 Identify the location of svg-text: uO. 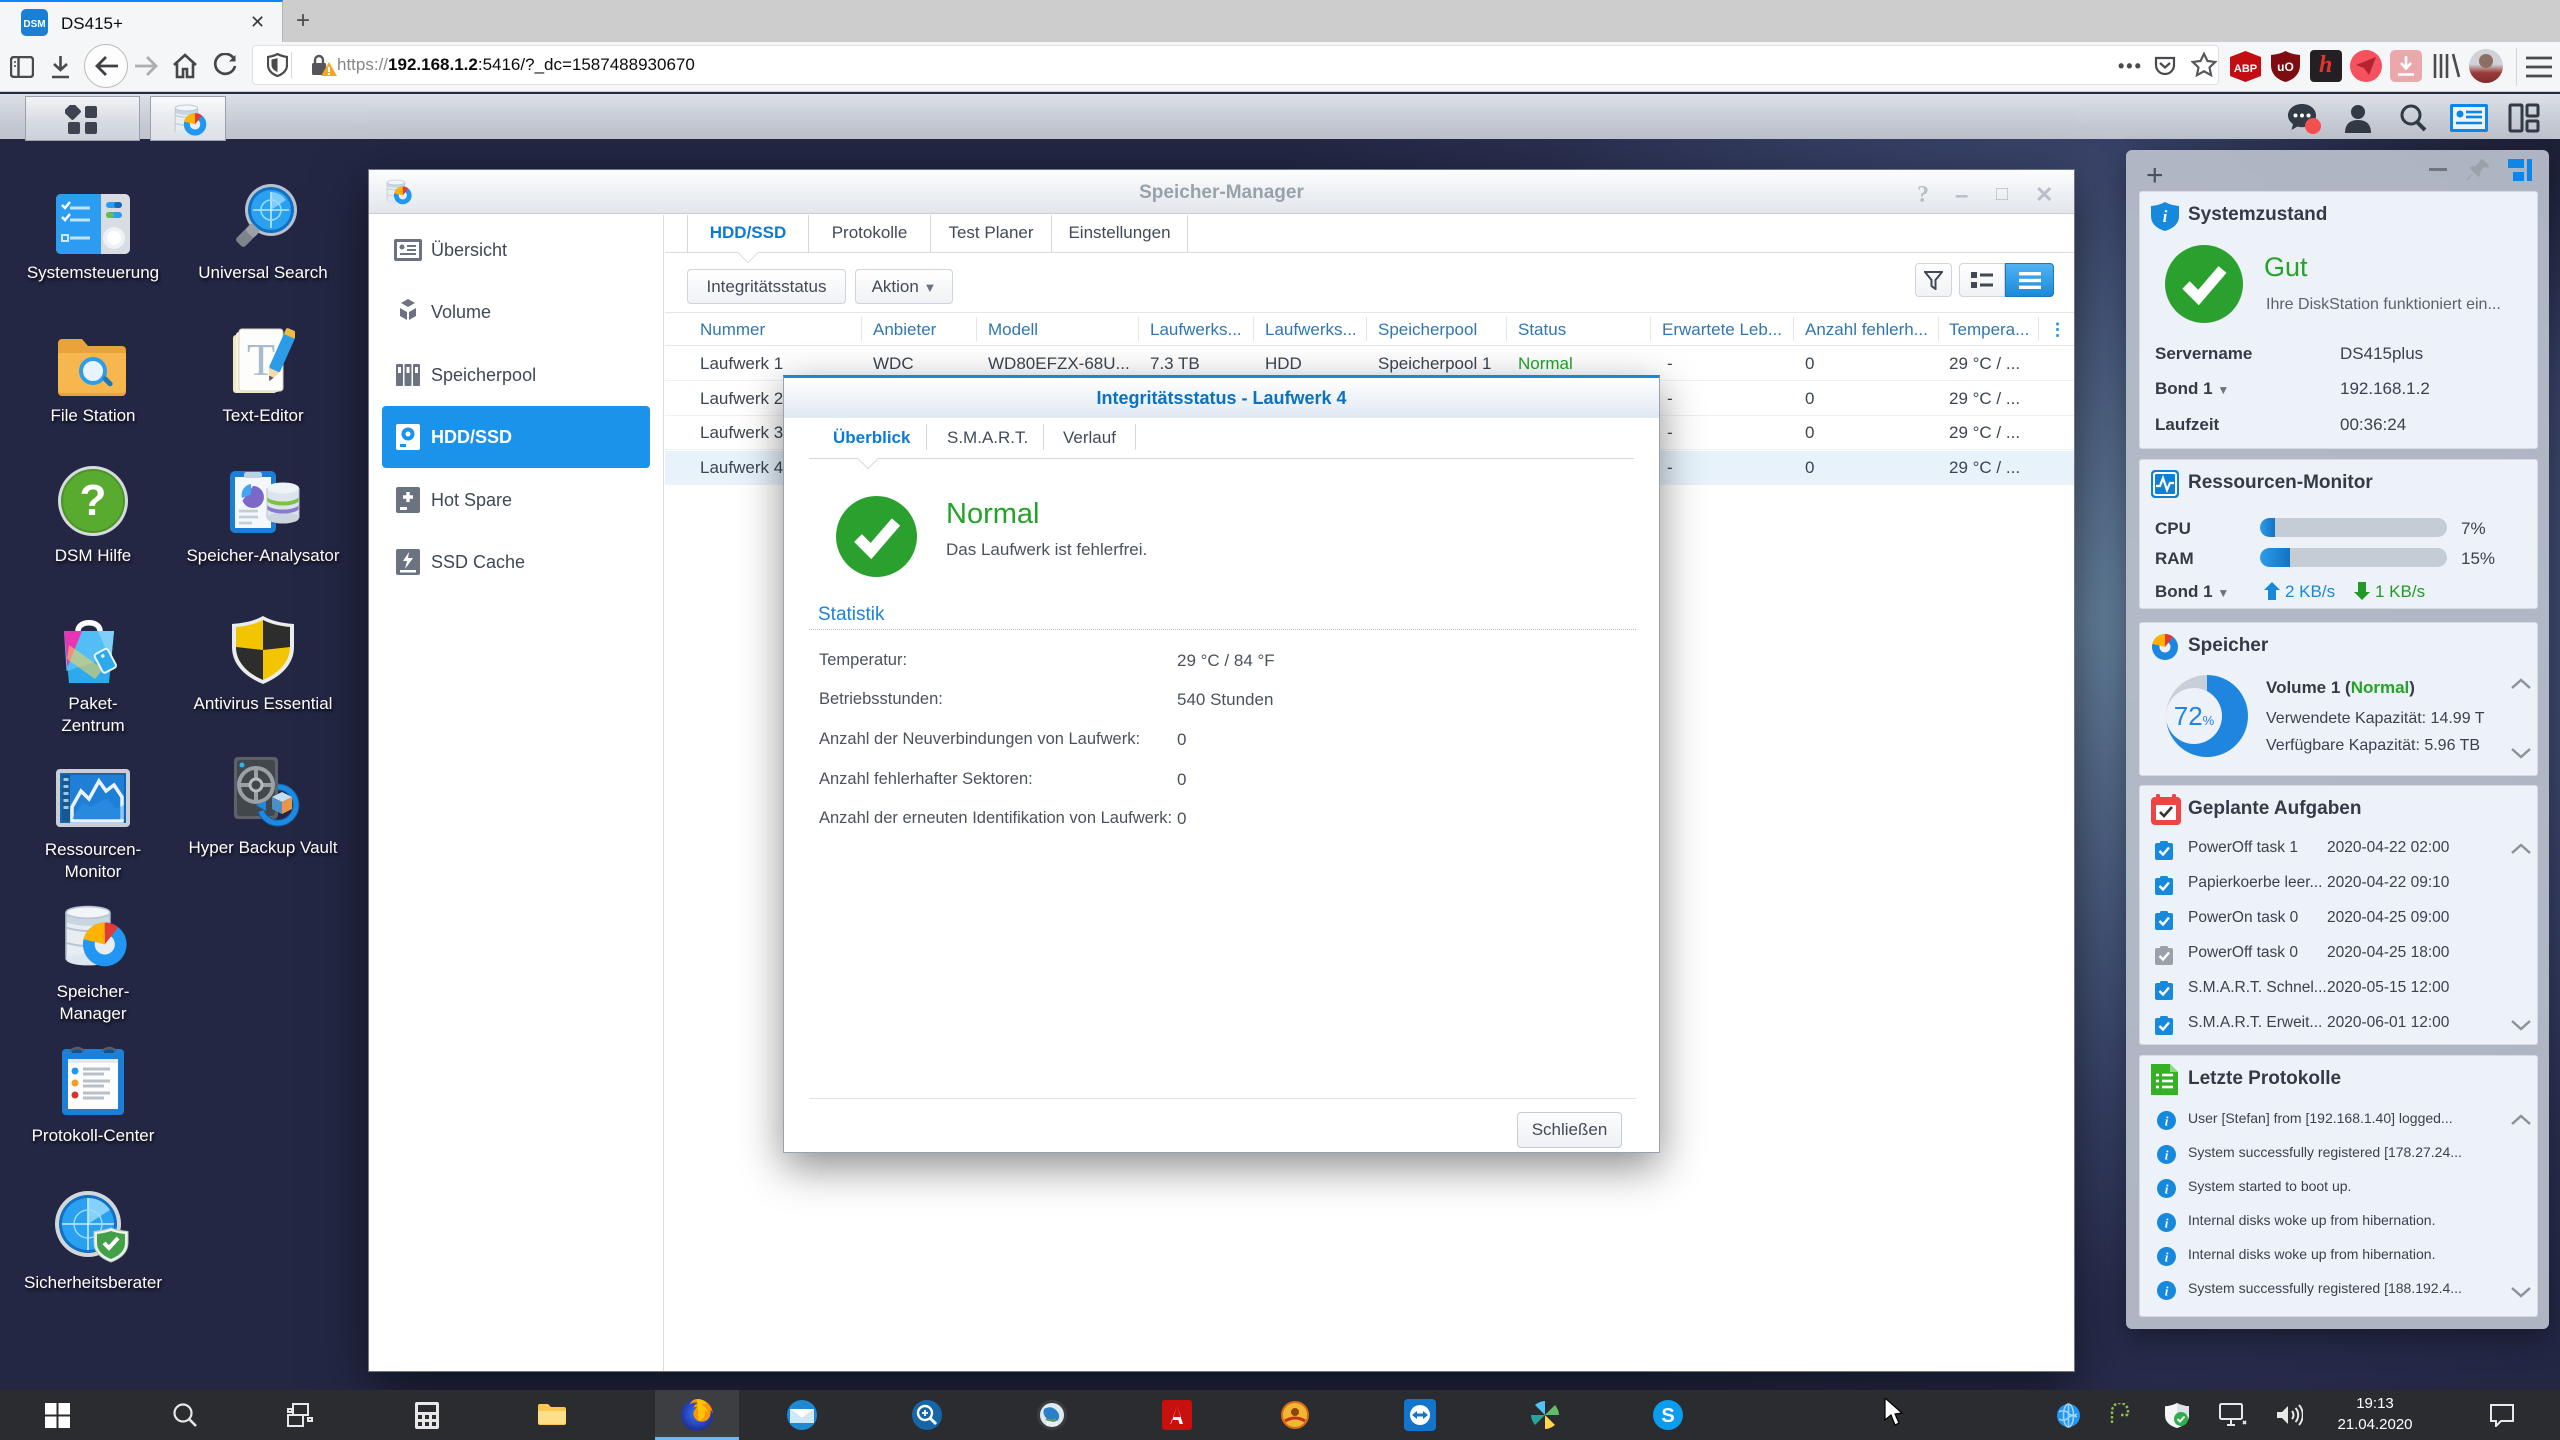
(2285, 67).